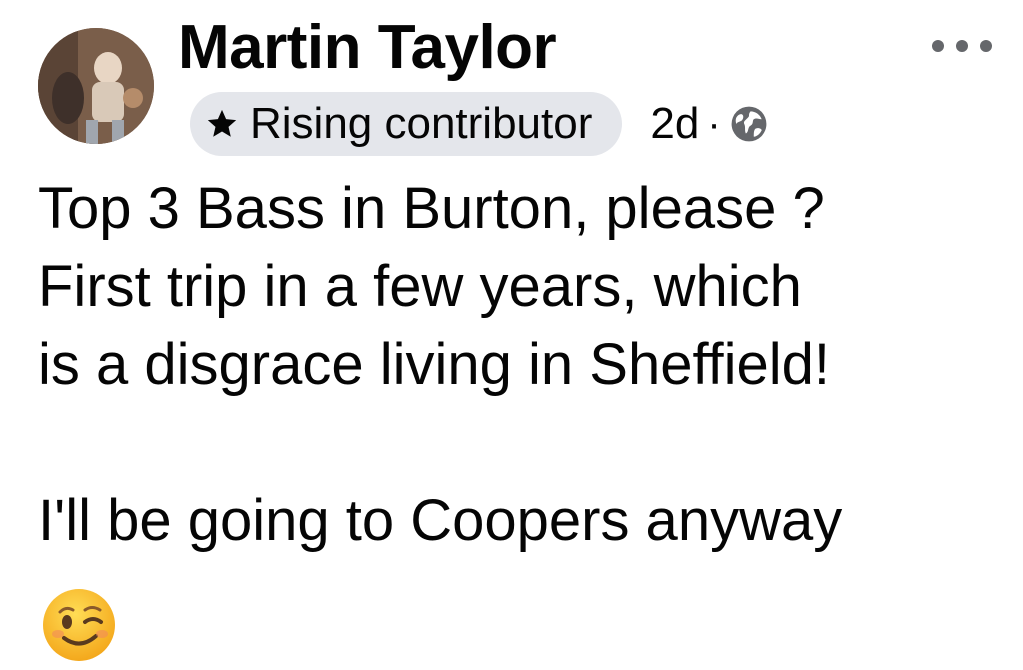  I want to click on post-text-blank-line, so click(518, 443).